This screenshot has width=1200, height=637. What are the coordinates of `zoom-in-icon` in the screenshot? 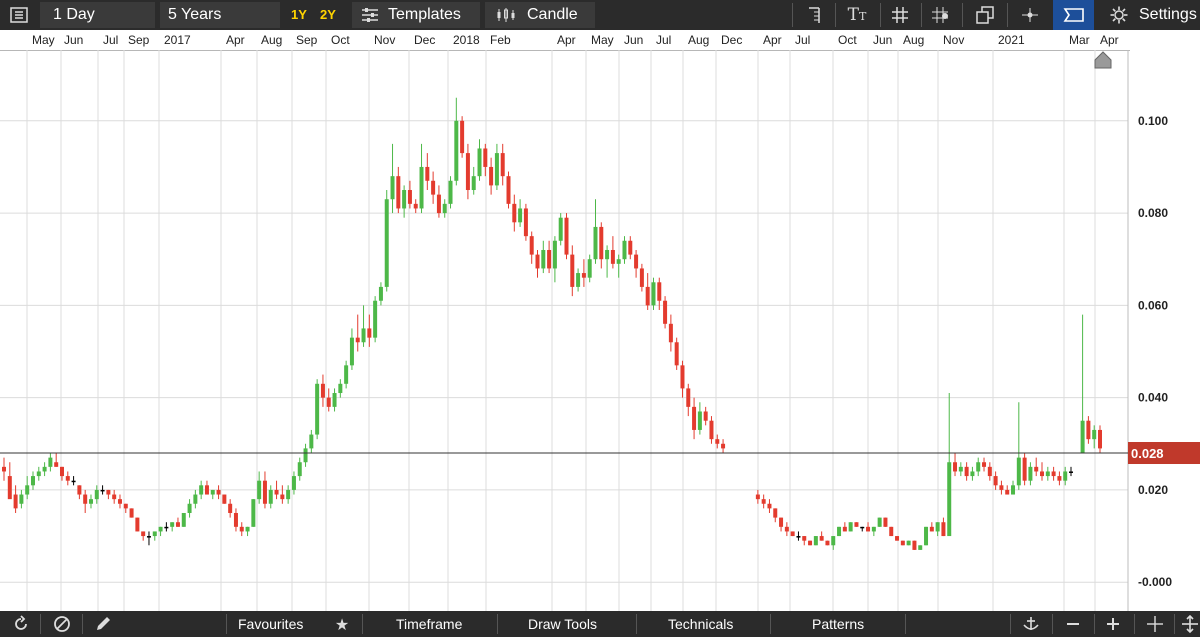 It's located at (1113, 624).